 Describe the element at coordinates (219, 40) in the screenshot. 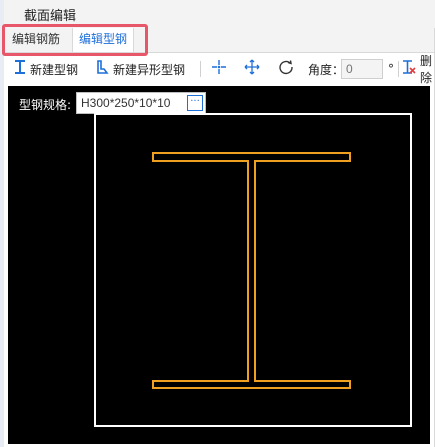

I see `tab-strip: 编辑钢筋 编辑型钢` at that location.